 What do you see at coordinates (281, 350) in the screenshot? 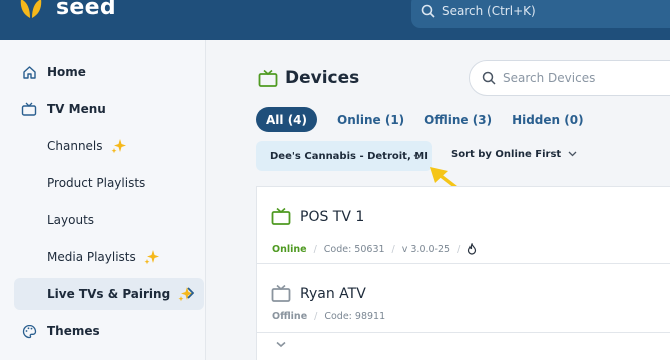
I see `device-title` at bounding box center [281, 350].